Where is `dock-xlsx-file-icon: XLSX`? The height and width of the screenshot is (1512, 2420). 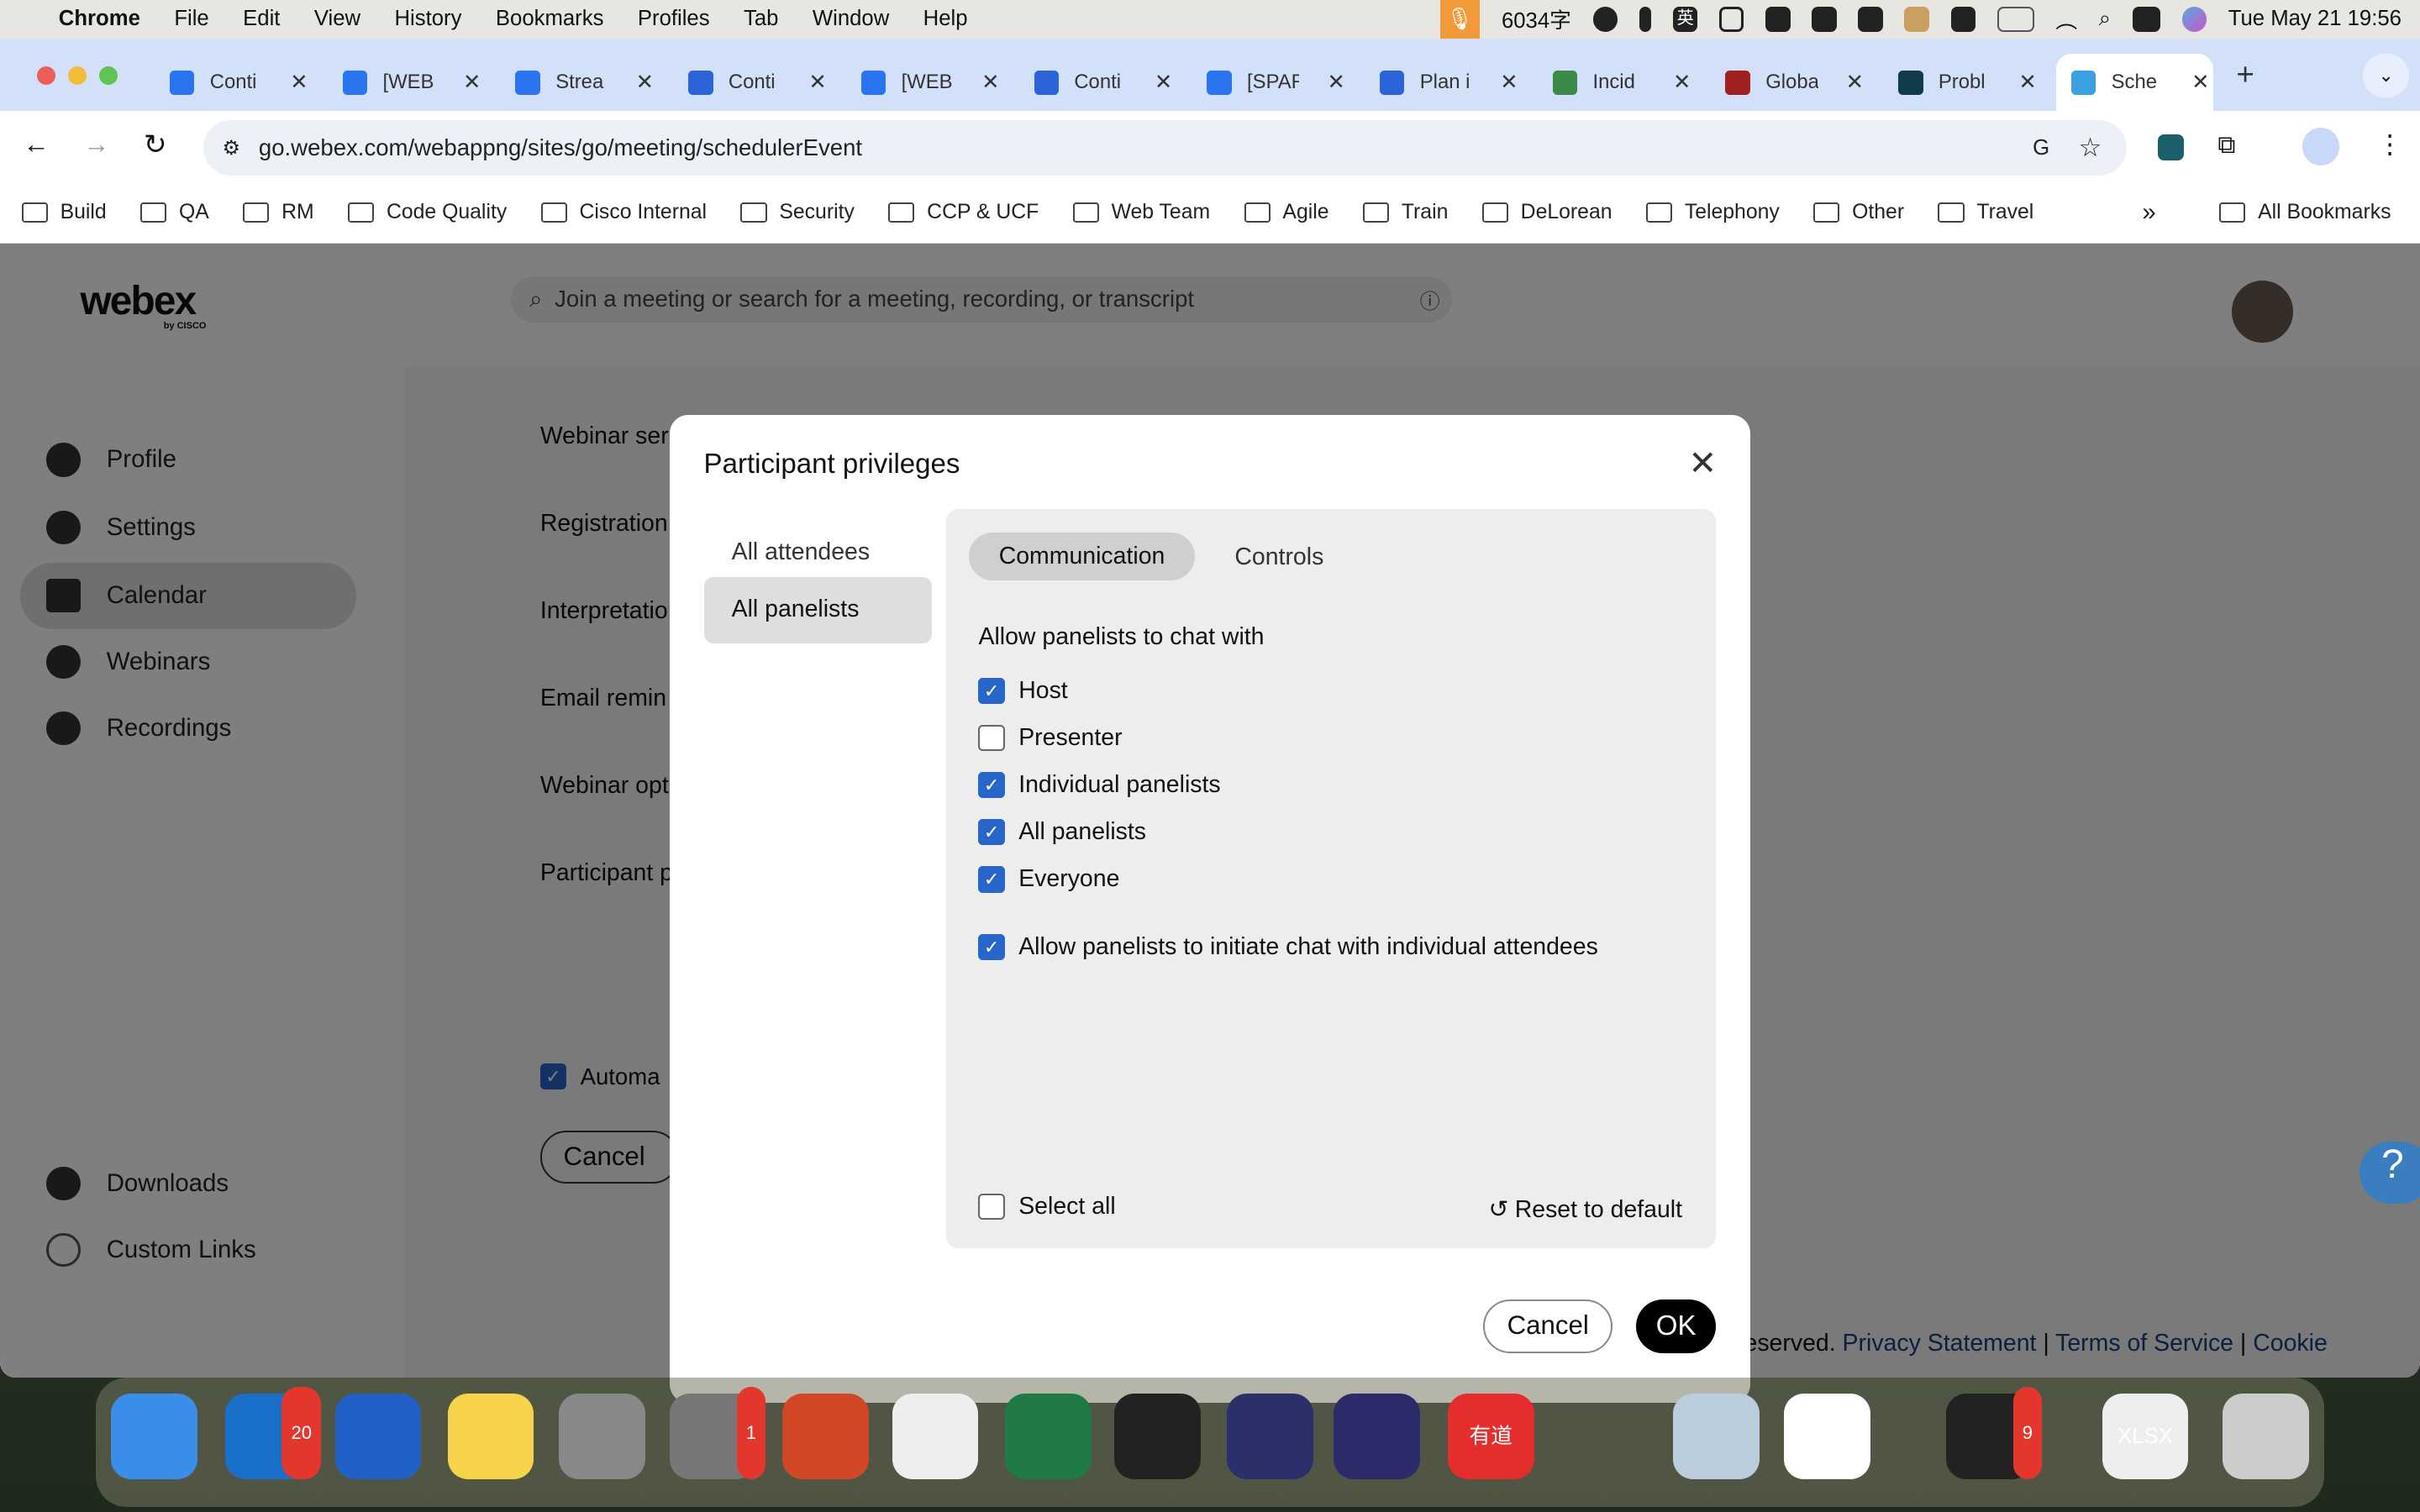
dock-xlsx-file-icon: XLSX is located at coordinates (2146, 1436).